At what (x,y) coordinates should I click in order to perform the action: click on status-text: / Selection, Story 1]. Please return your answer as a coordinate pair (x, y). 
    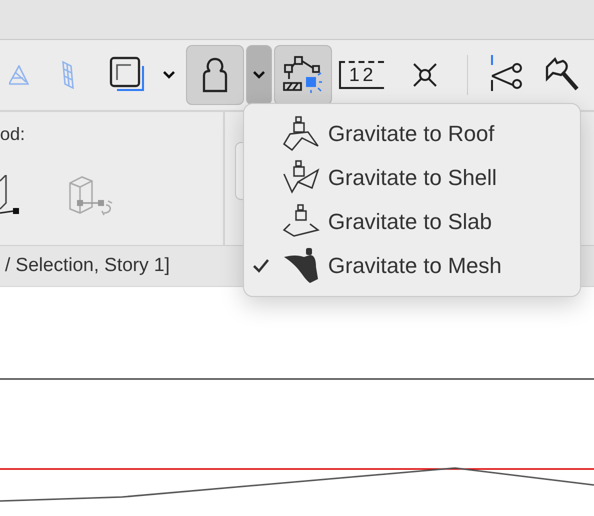
    Looking at the image, I should click on (87, 266).